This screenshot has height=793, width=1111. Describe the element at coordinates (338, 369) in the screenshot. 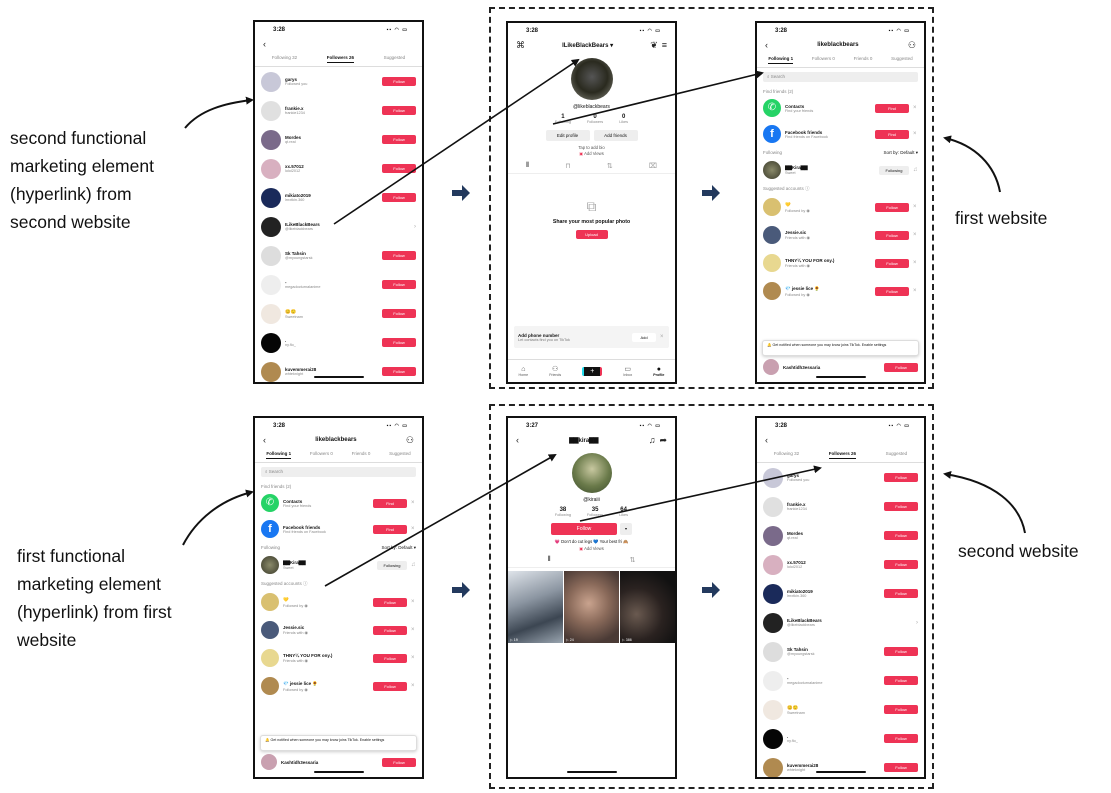

I see `list-item: kuvemmerai28 whteknight Follow` at that location.